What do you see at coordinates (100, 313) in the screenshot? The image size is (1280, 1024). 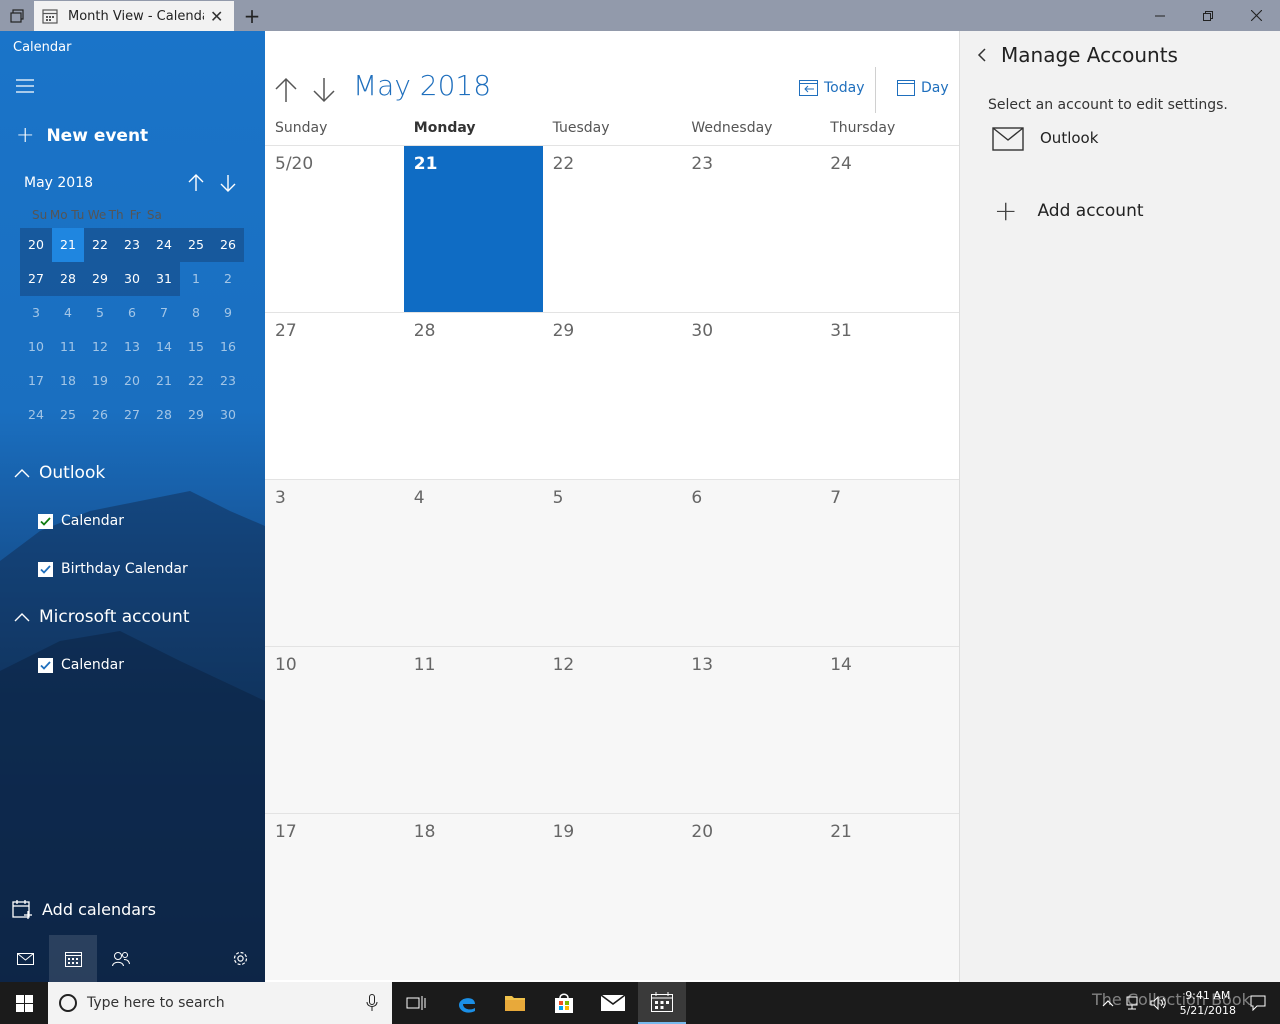 I see `mini-day: 5` at bounding box center [100, 313].